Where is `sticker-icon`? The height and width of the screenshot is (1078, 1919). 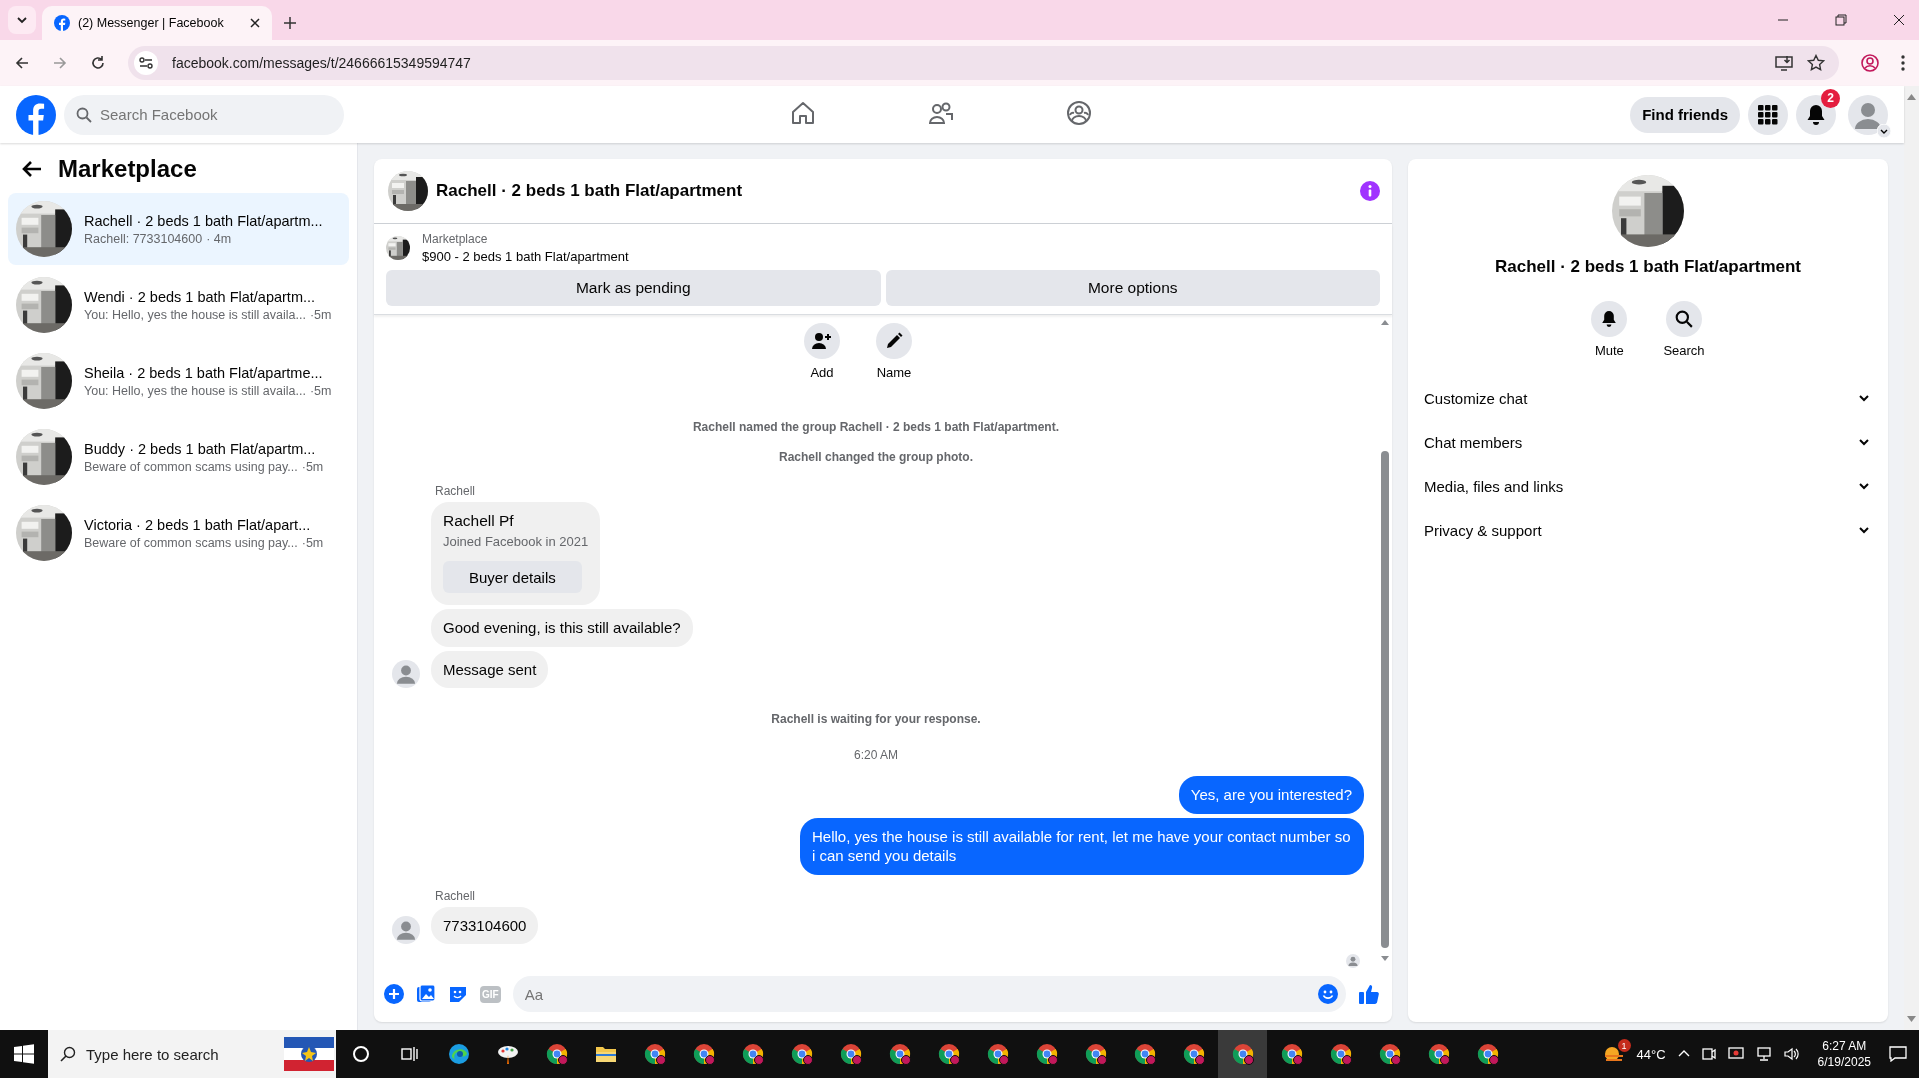 sticker-icon is located at coordinates (458, 994).